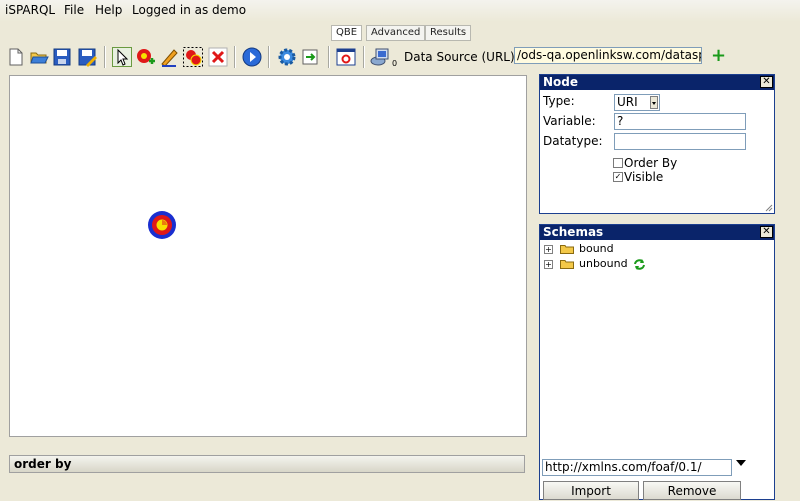  What do you see at coordinates (766, 82) in the screenshot?
I see `node-panel-close-icon: ✕` at bounding box center [766, 82].